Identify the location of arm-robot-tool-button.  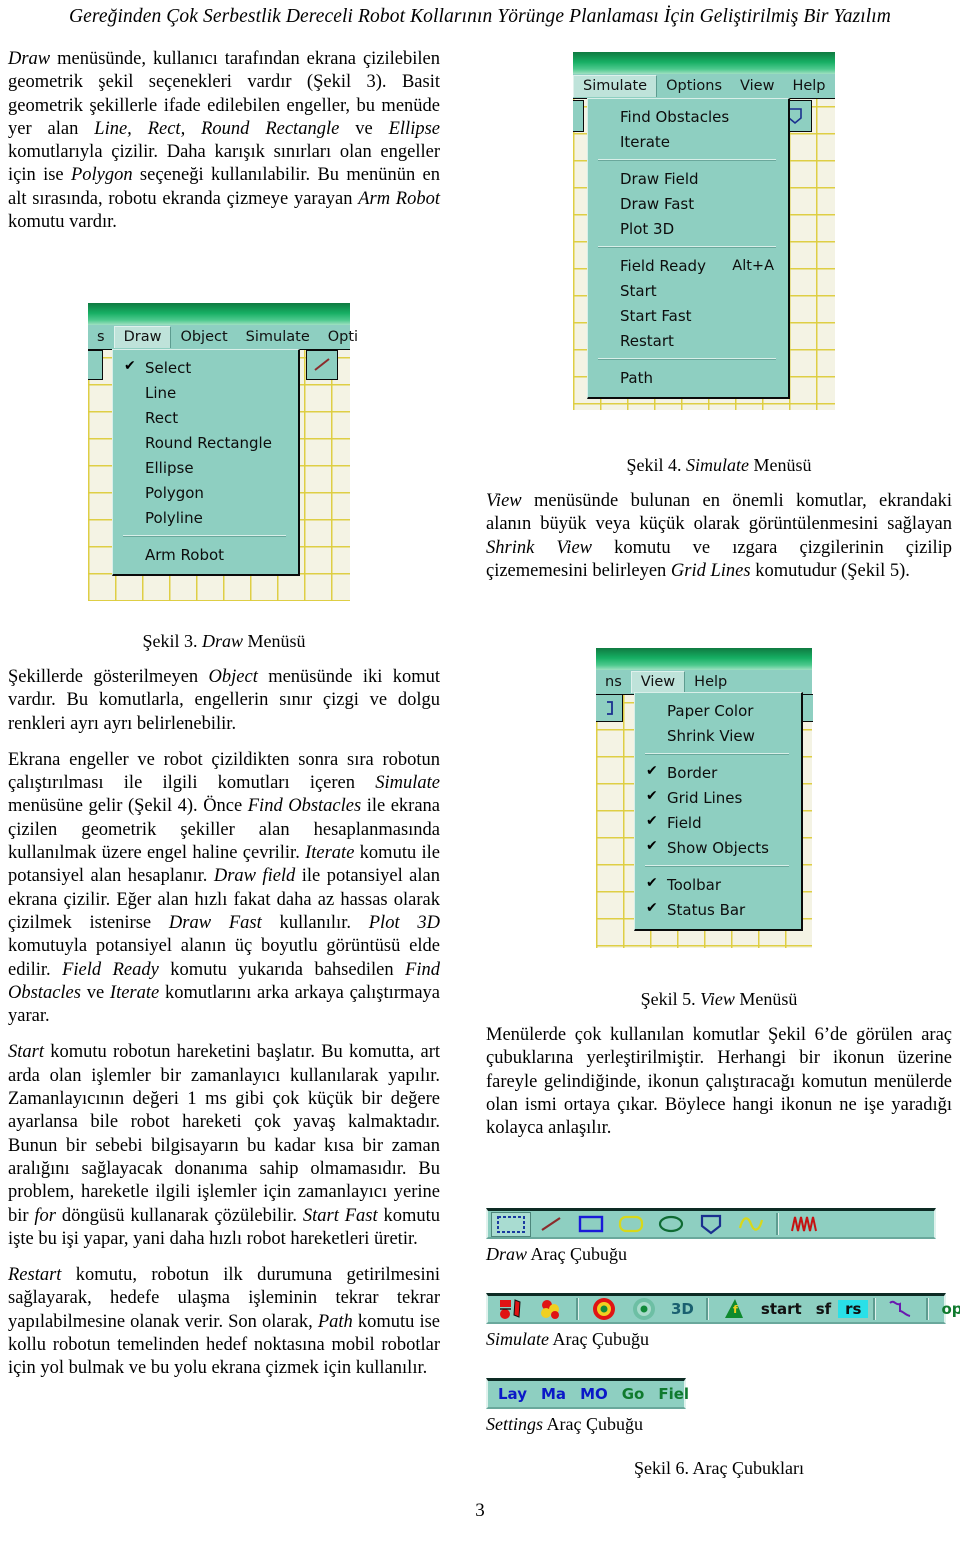
(804, 1224).